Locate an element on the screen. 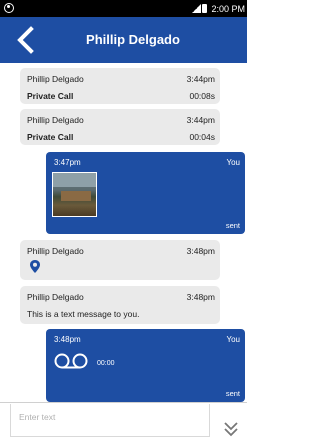 This screenshot has height=438, width=320. outgoing-voicemail-message: 3:48pm You 00:00 sent is located at coordinates (145, 365).